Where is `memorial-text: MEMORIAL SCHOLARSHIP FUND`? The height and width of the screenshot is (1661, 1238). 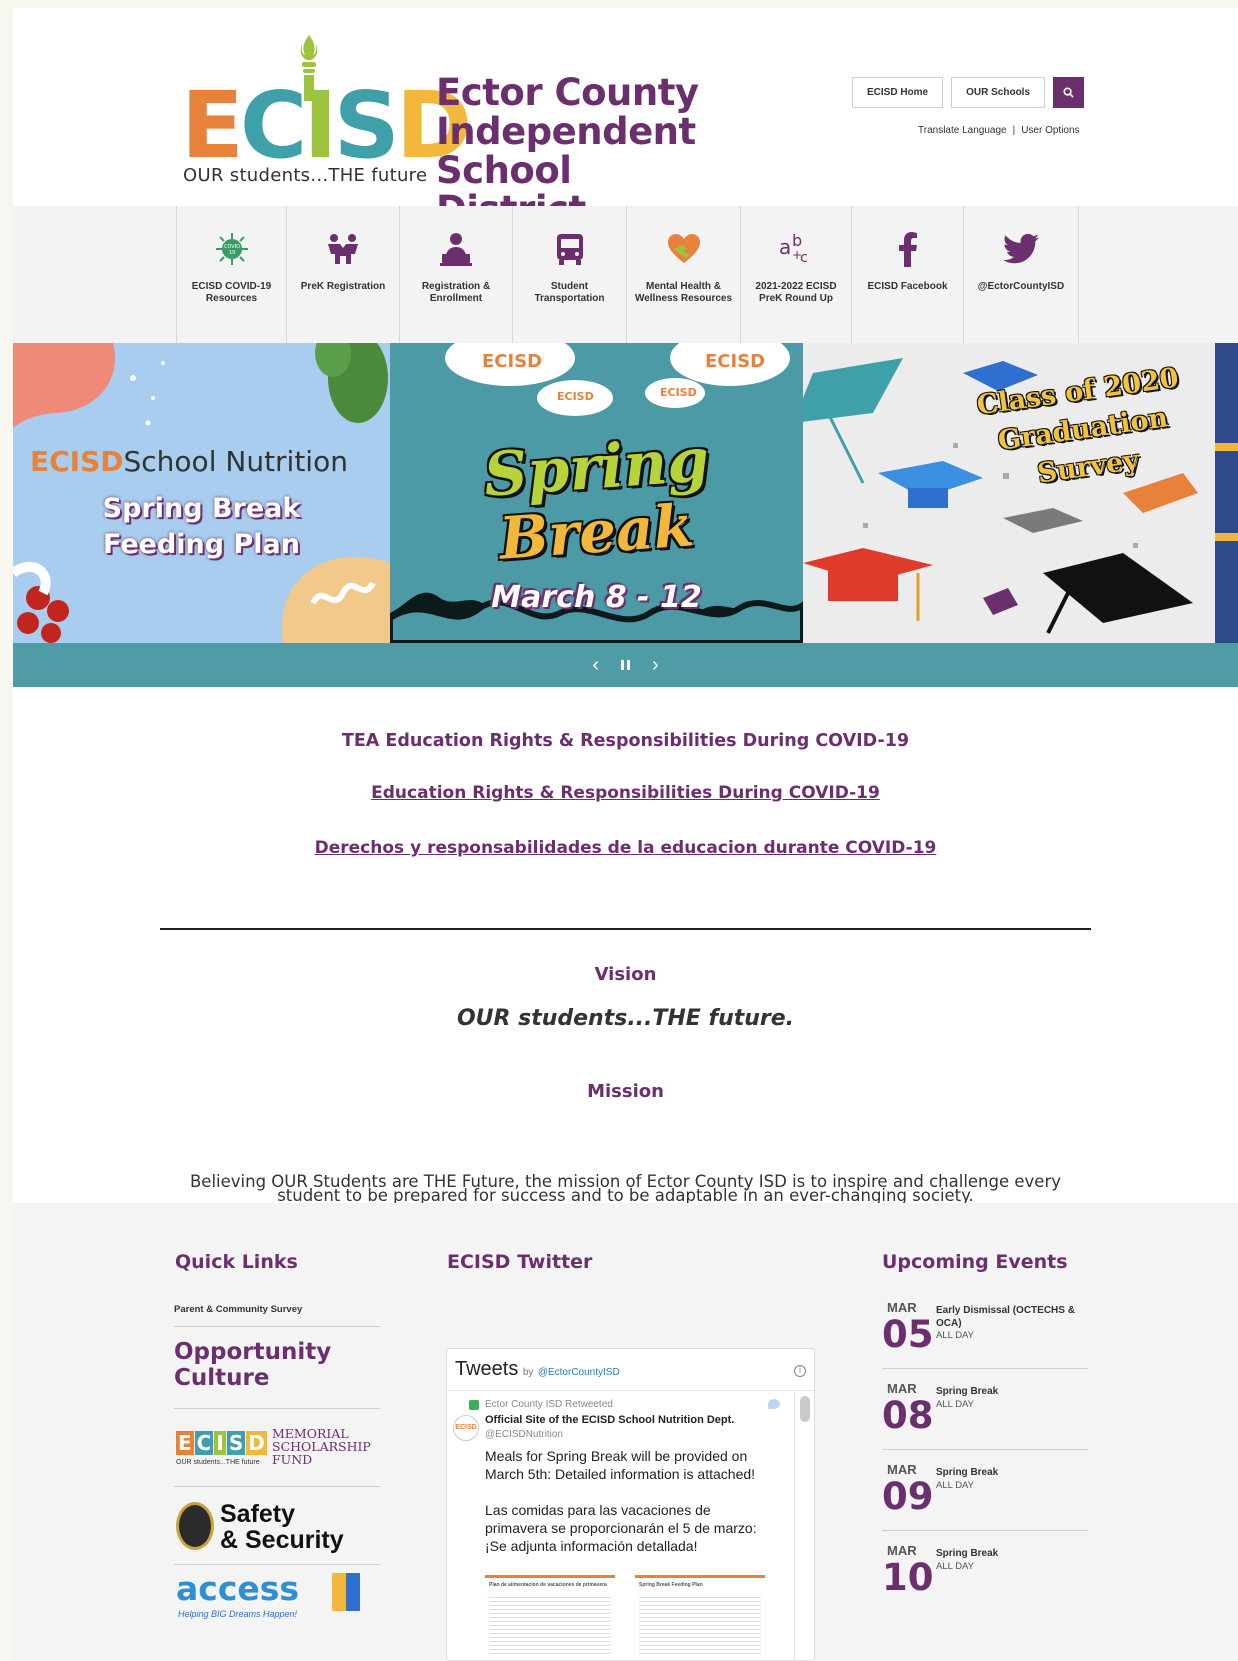 memorial-text: MEMORIAL SCHOLARSHIP FUND is located at coordinates (321, 1446).